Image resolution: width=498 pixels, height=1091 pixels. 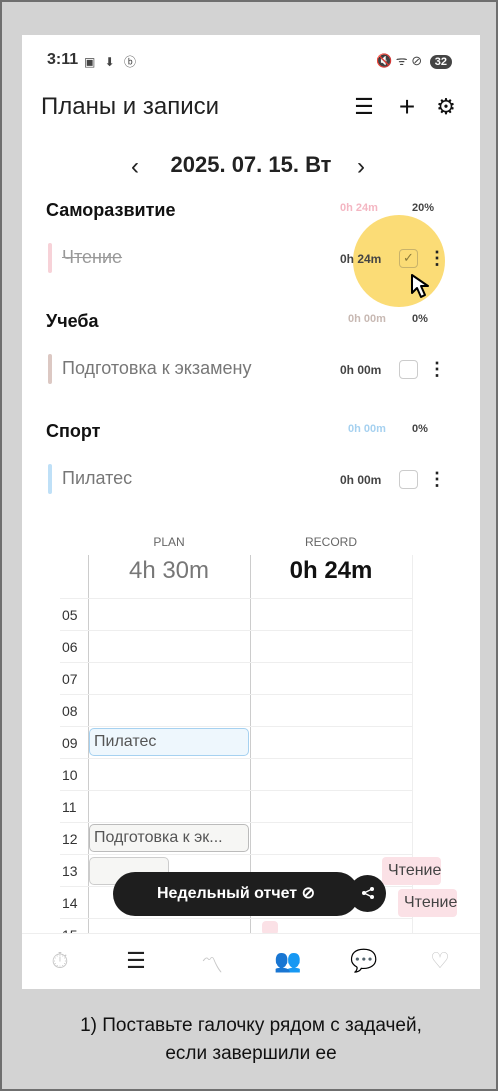 I want to click on category-name: Спорт, so click(x=73, y=431).